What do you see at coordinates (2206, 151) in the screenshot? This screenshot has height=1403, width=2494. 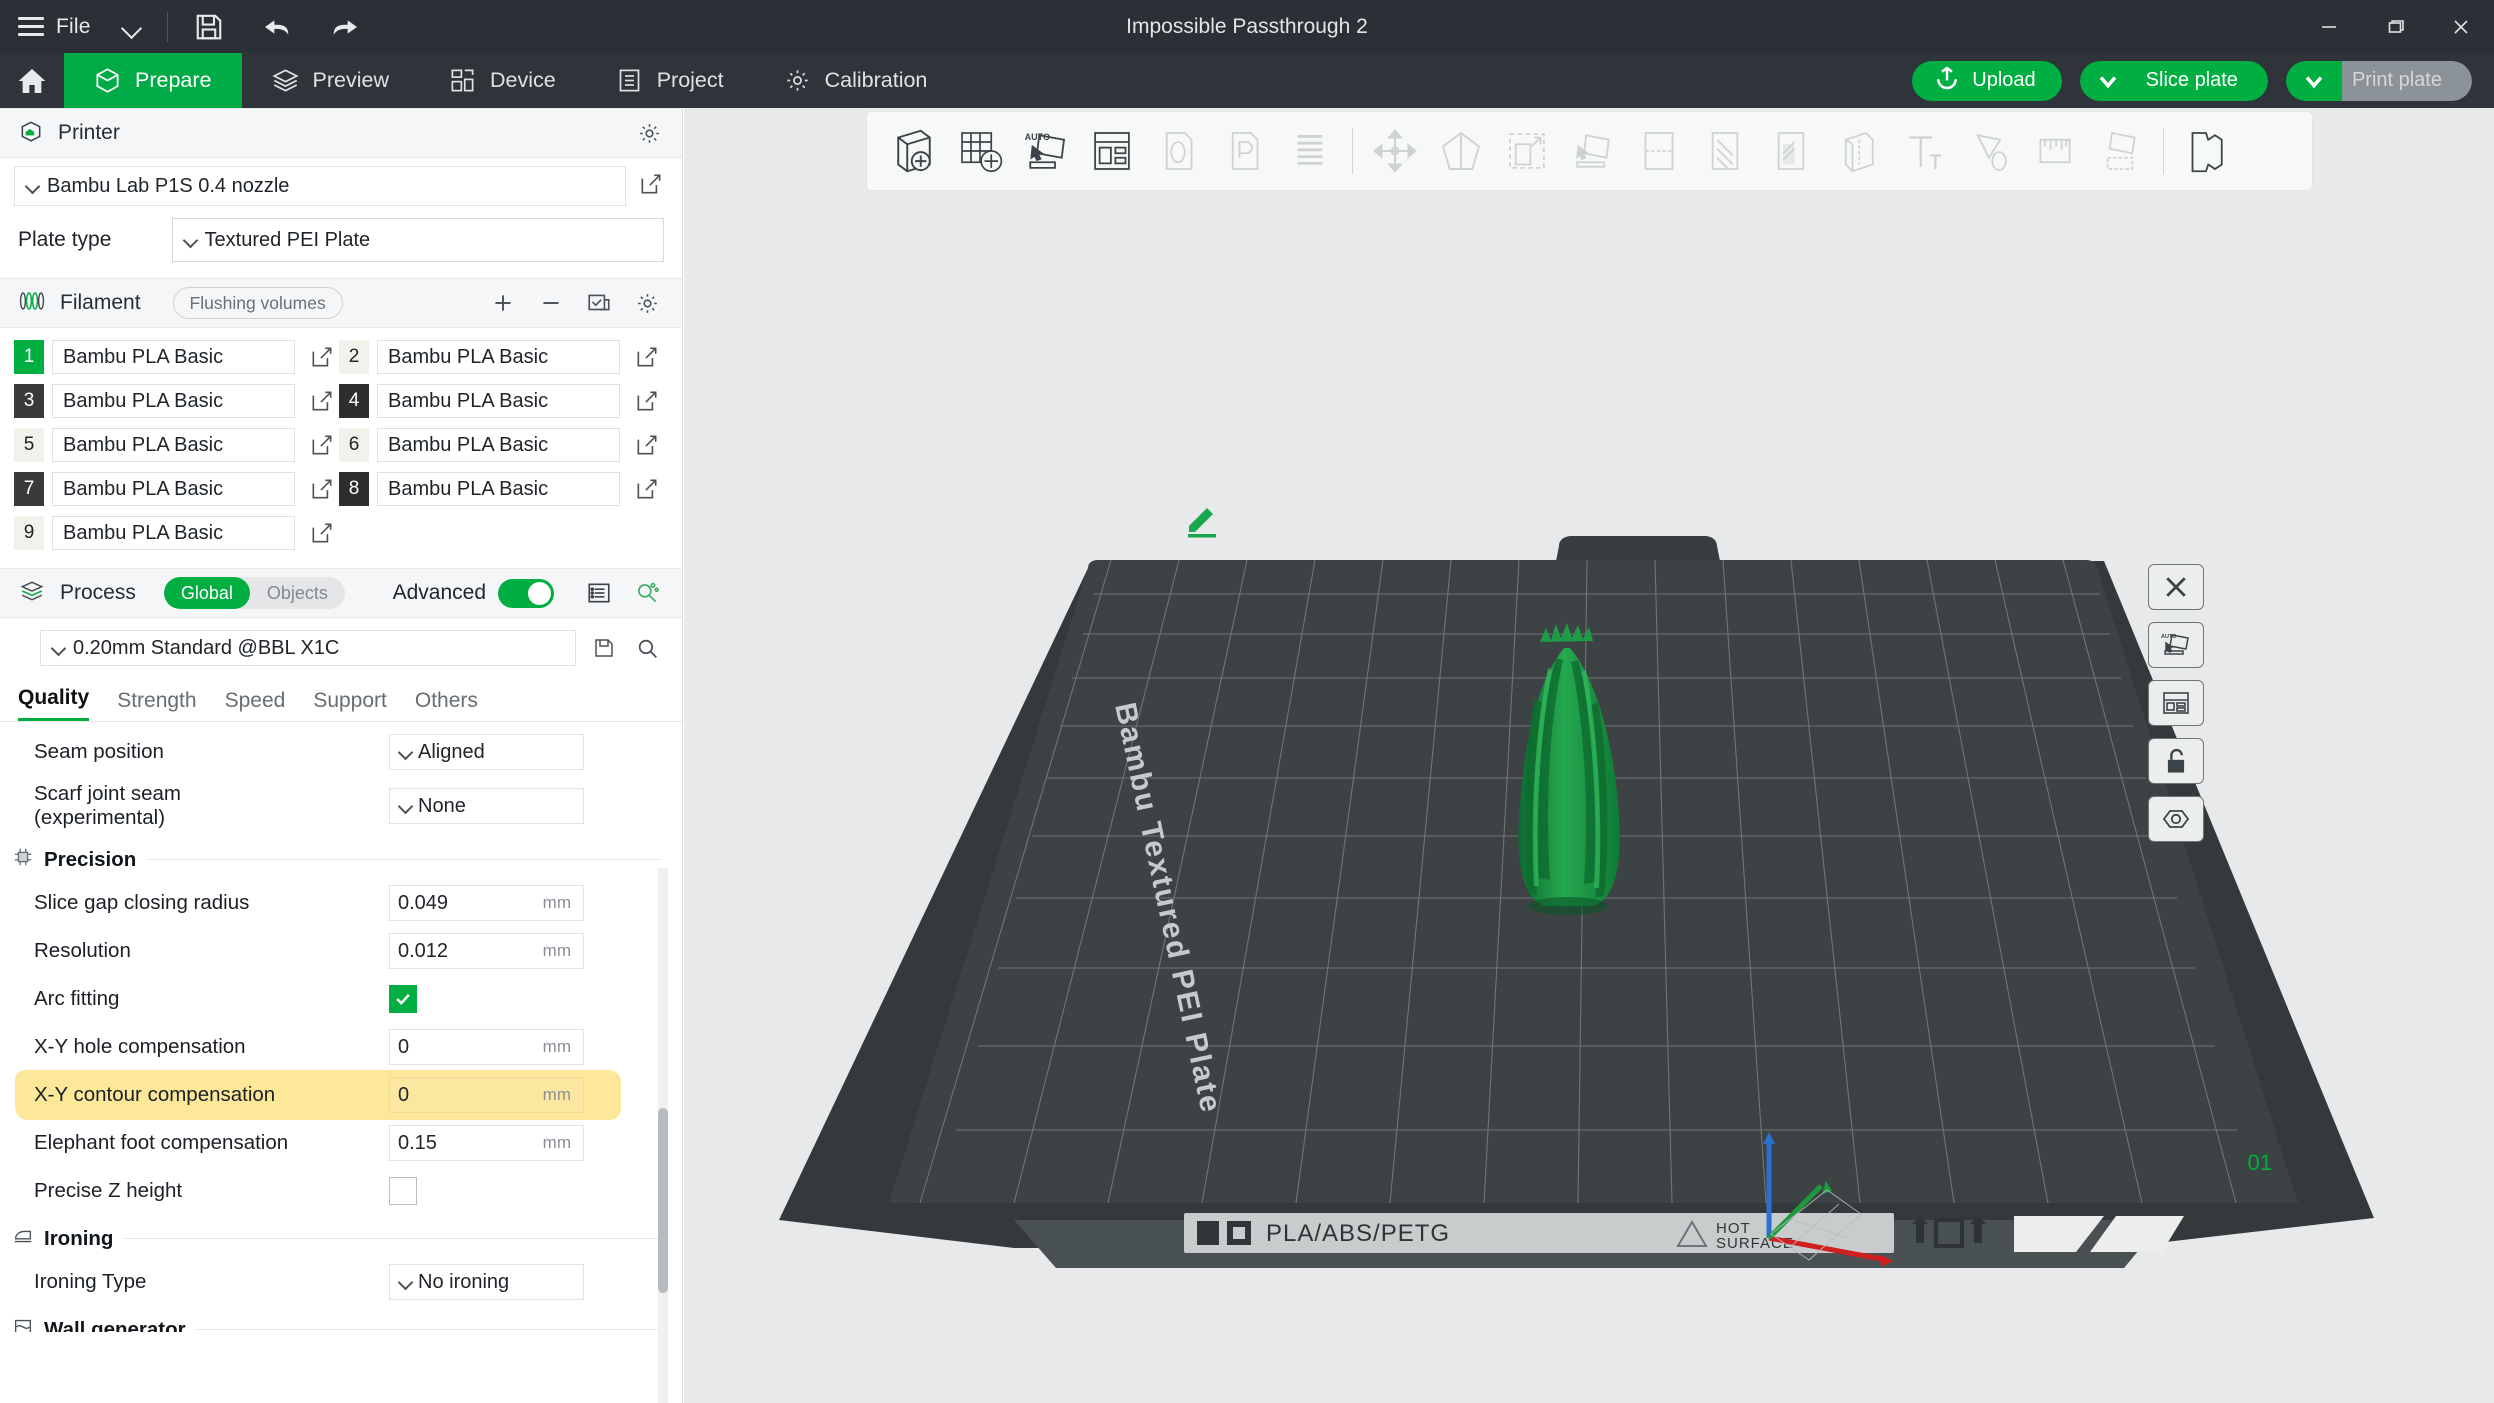 I see `mesh-boolean-icon` at bounding box center [2206, 151].